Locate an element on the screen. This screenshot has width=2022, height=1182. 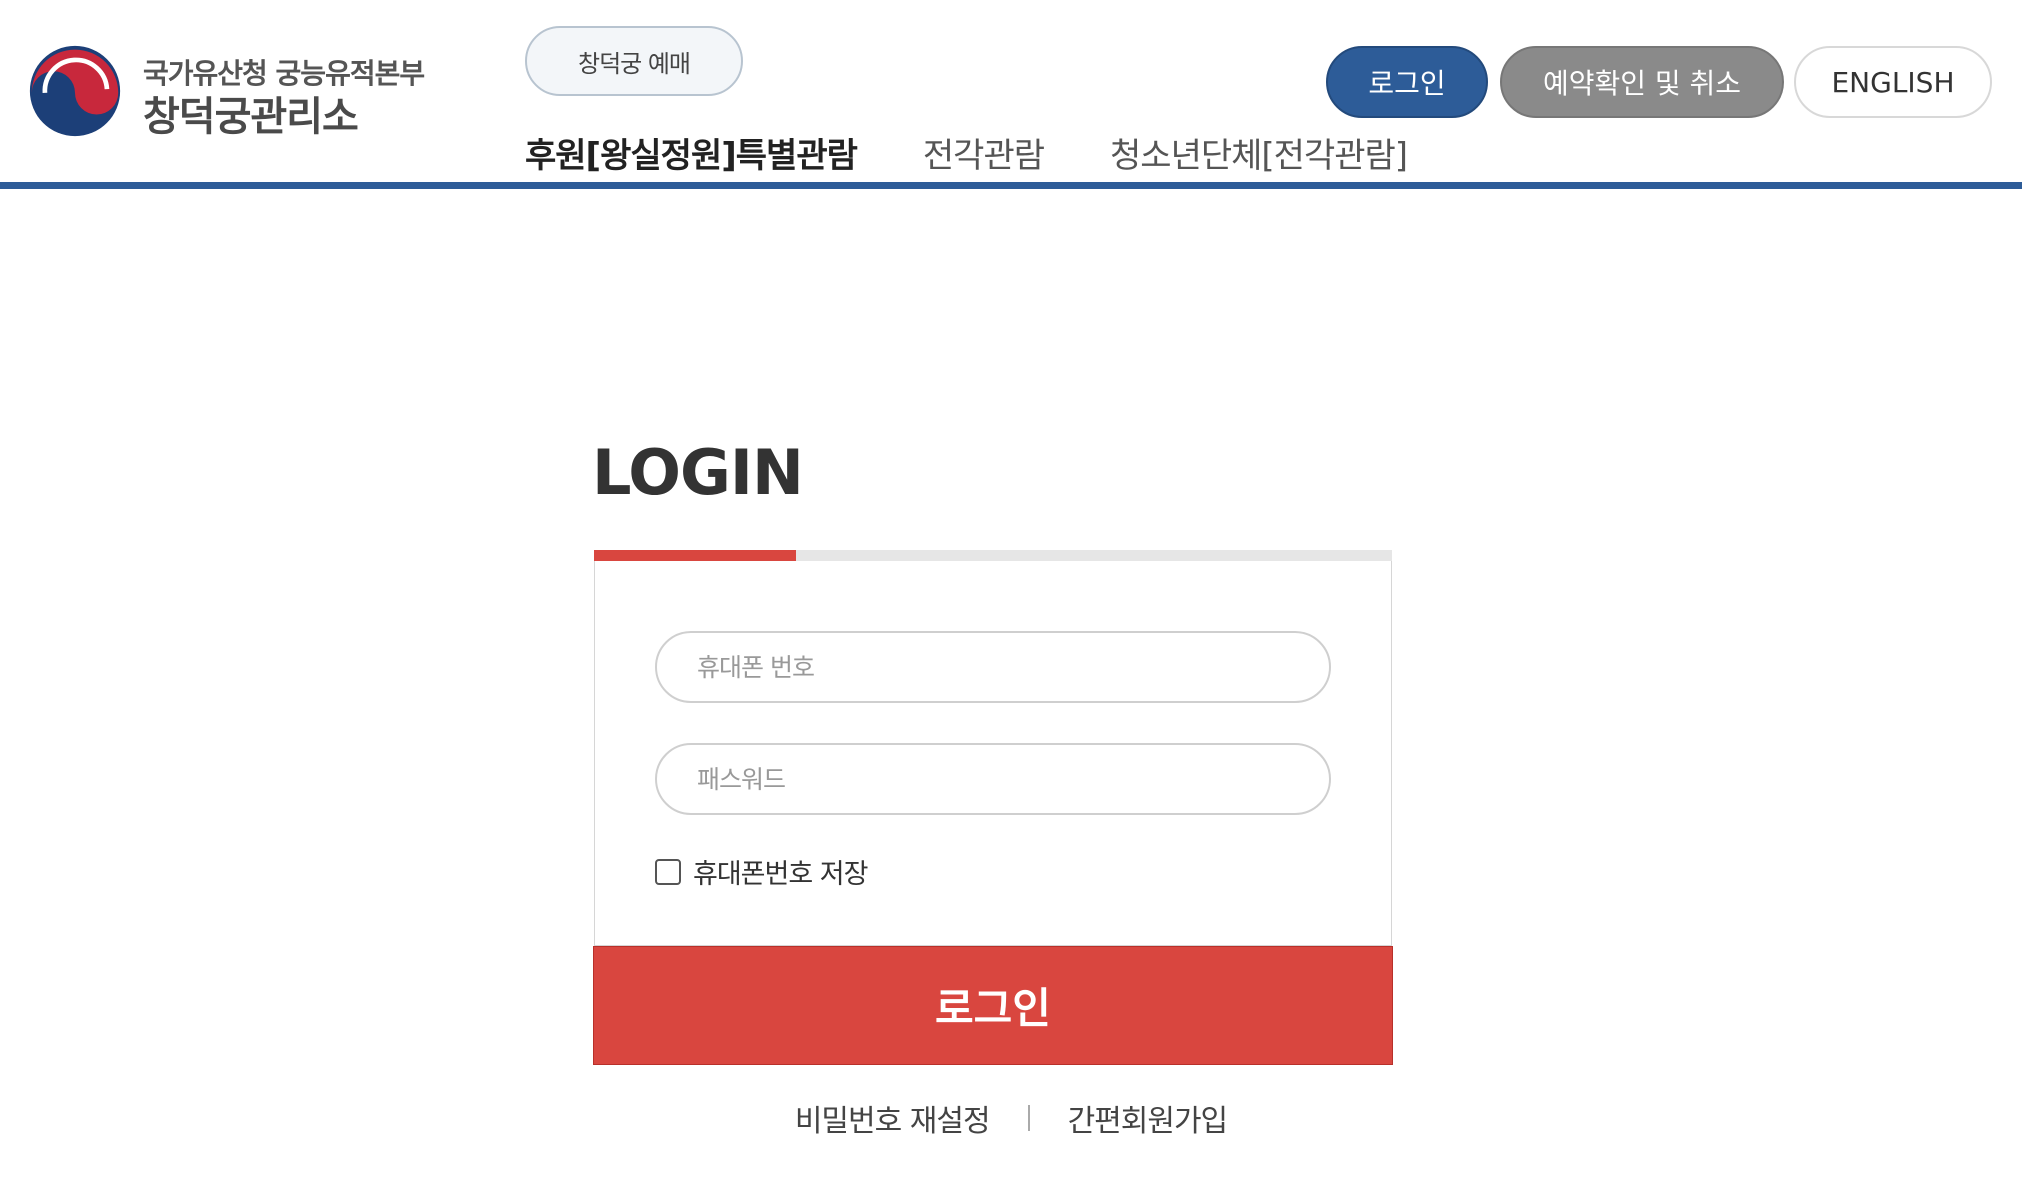
government-emblem-icon is located at coordinates (75, 91).